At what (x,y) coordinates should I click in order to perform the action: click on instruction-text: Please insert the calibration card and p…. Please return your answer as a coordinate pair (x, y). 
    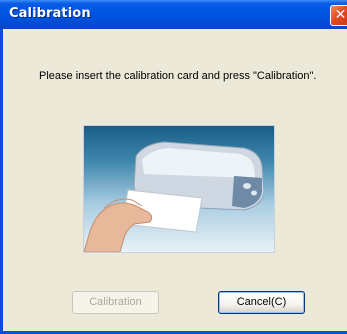
    Looking at the image, I should click on (178, 76).